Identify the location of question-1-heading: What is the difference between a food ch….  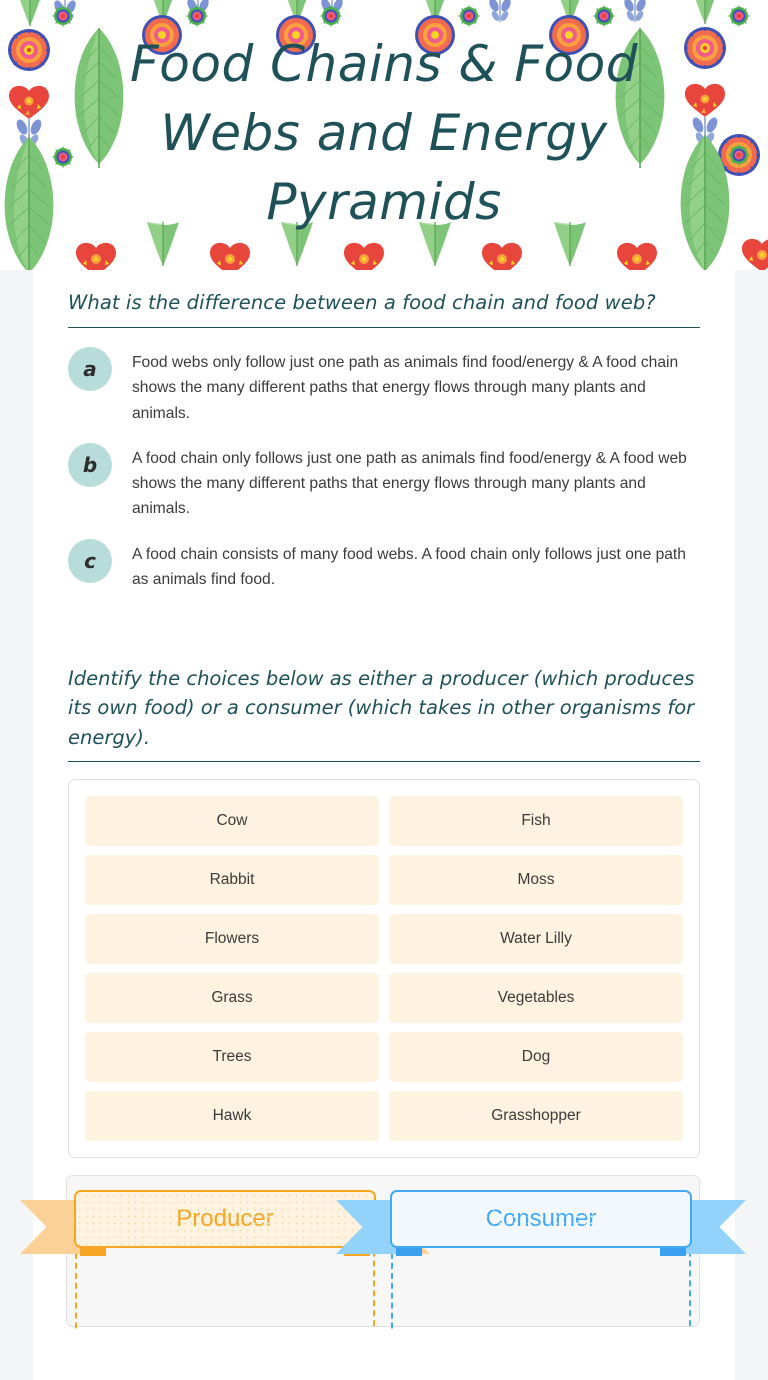
(384, 308).